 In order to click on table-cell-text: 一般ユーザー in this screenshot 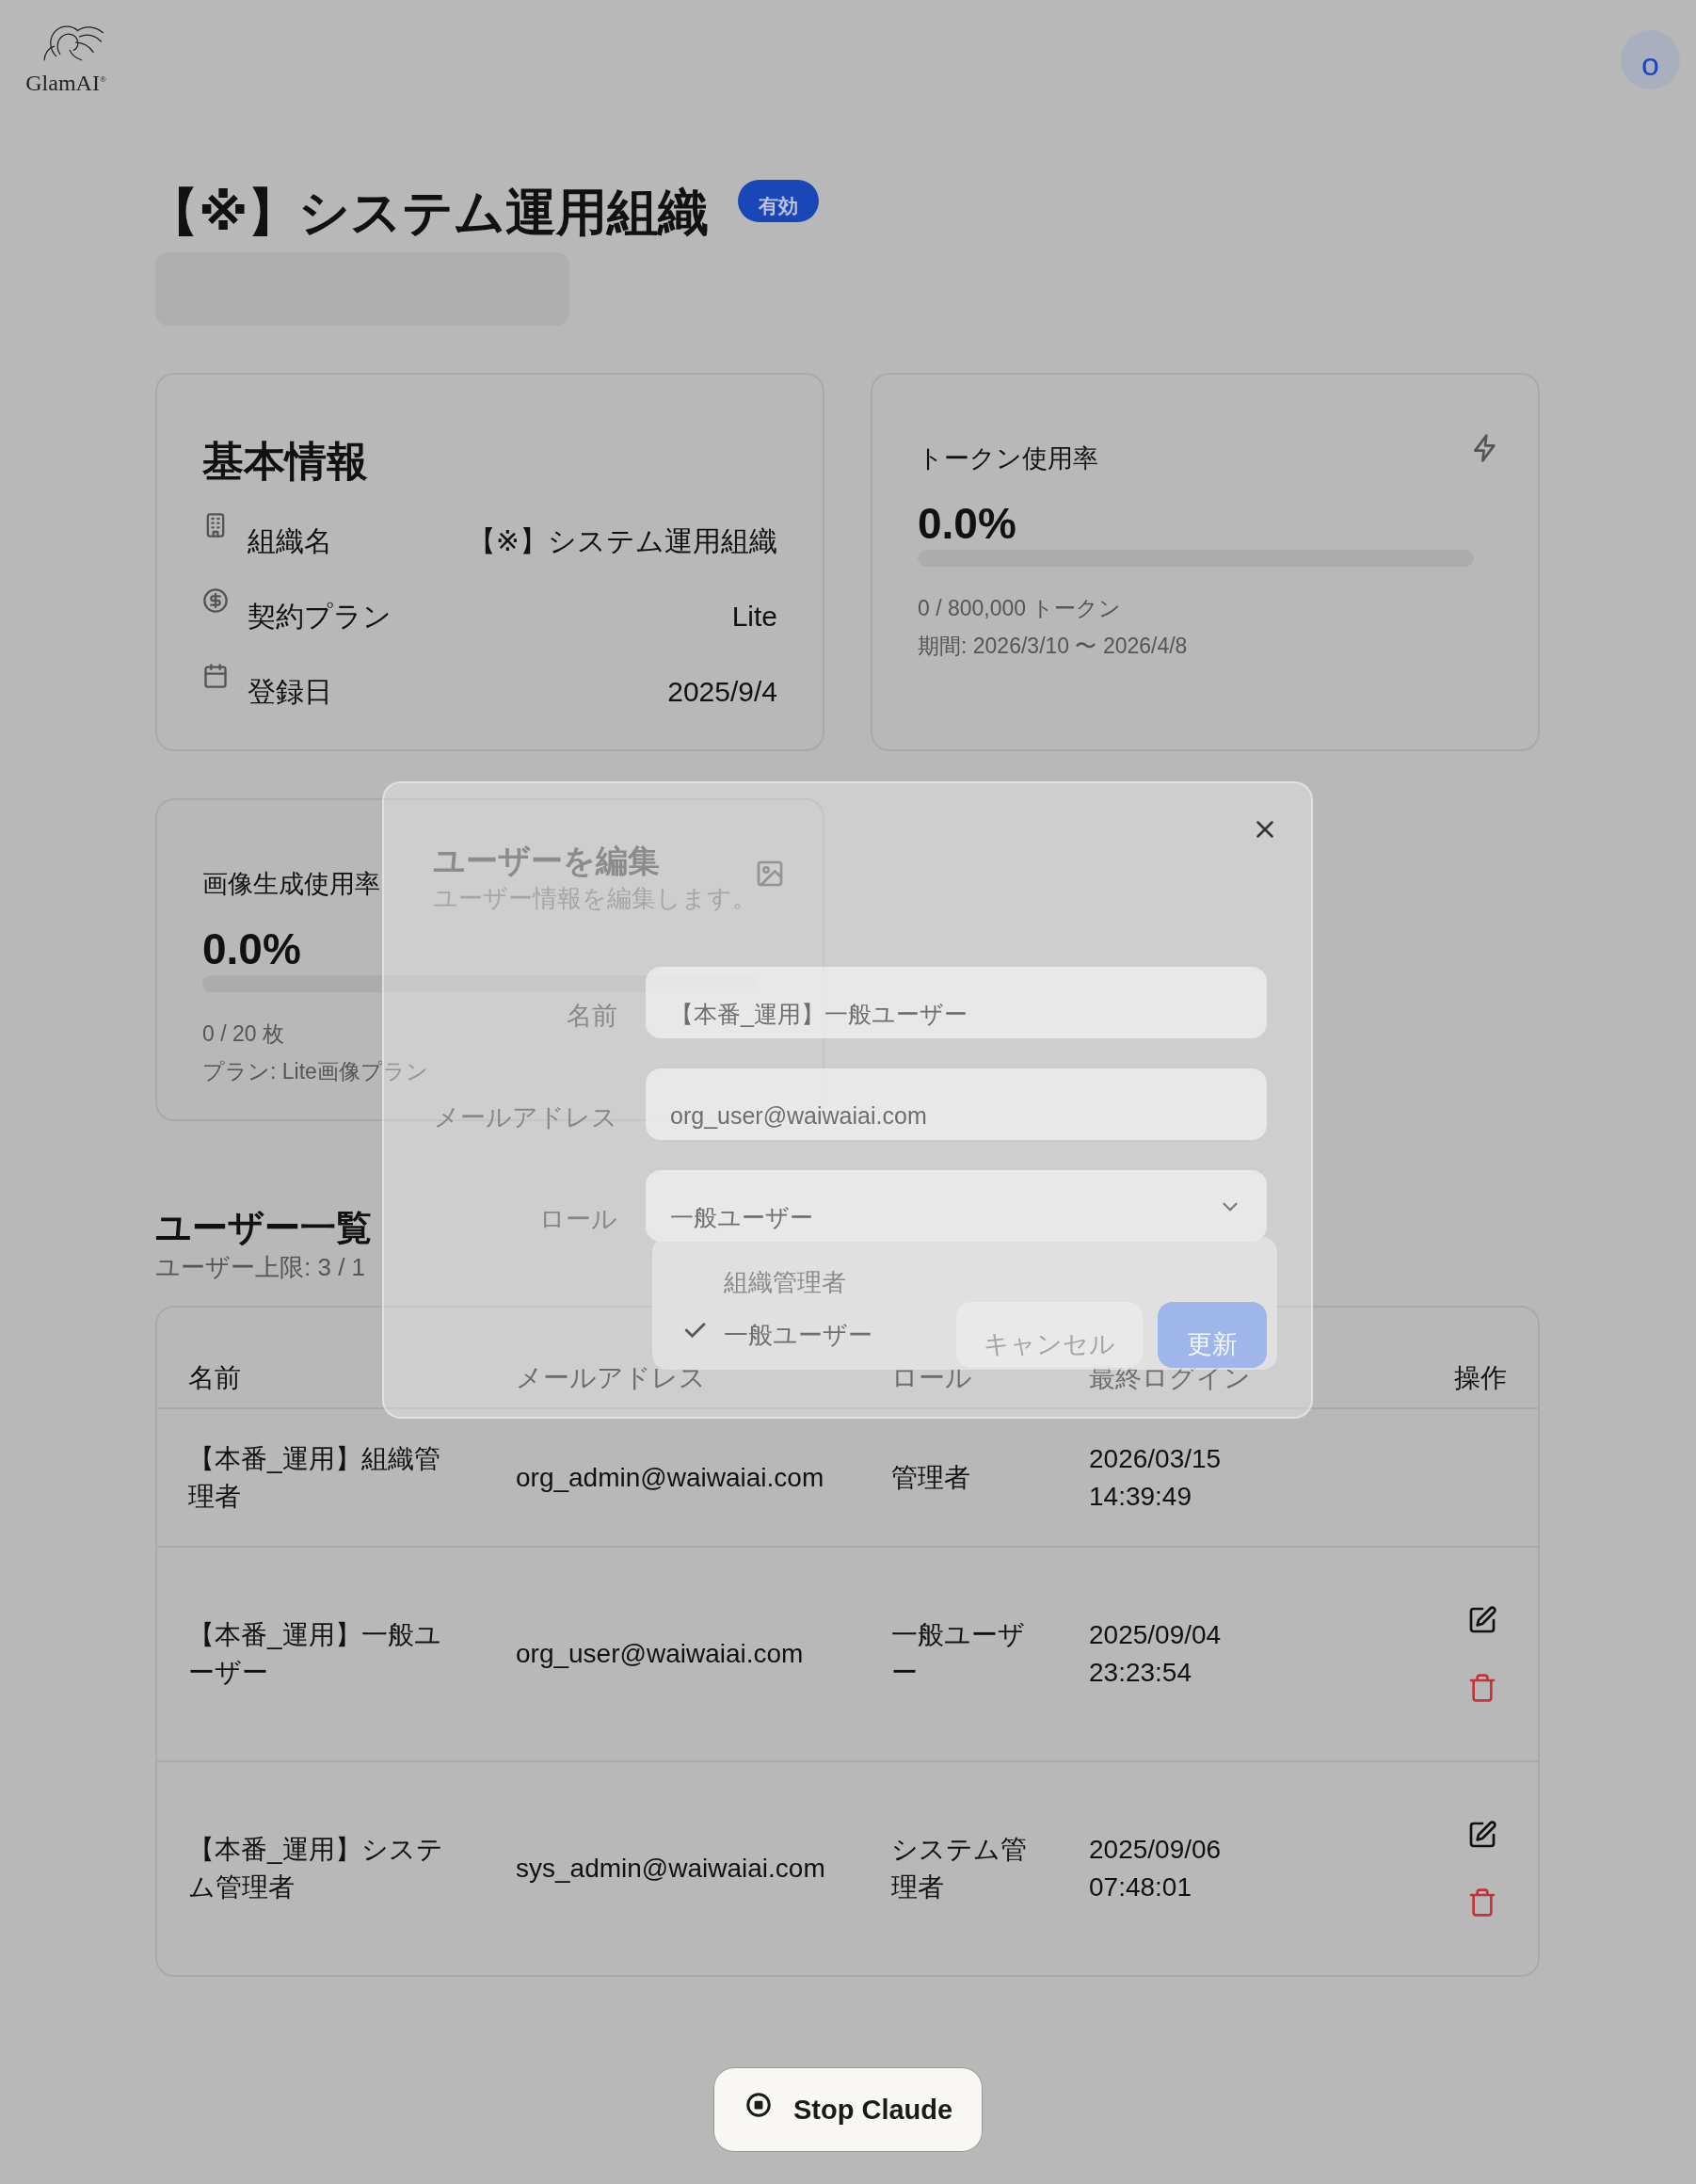, I will do `click(958, 1654)`.